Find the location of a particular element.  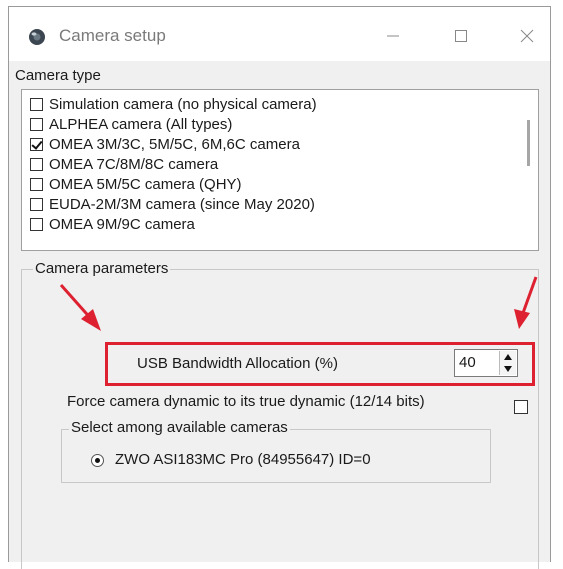

annotation-highlight-box is located at coordinates (320, 364).